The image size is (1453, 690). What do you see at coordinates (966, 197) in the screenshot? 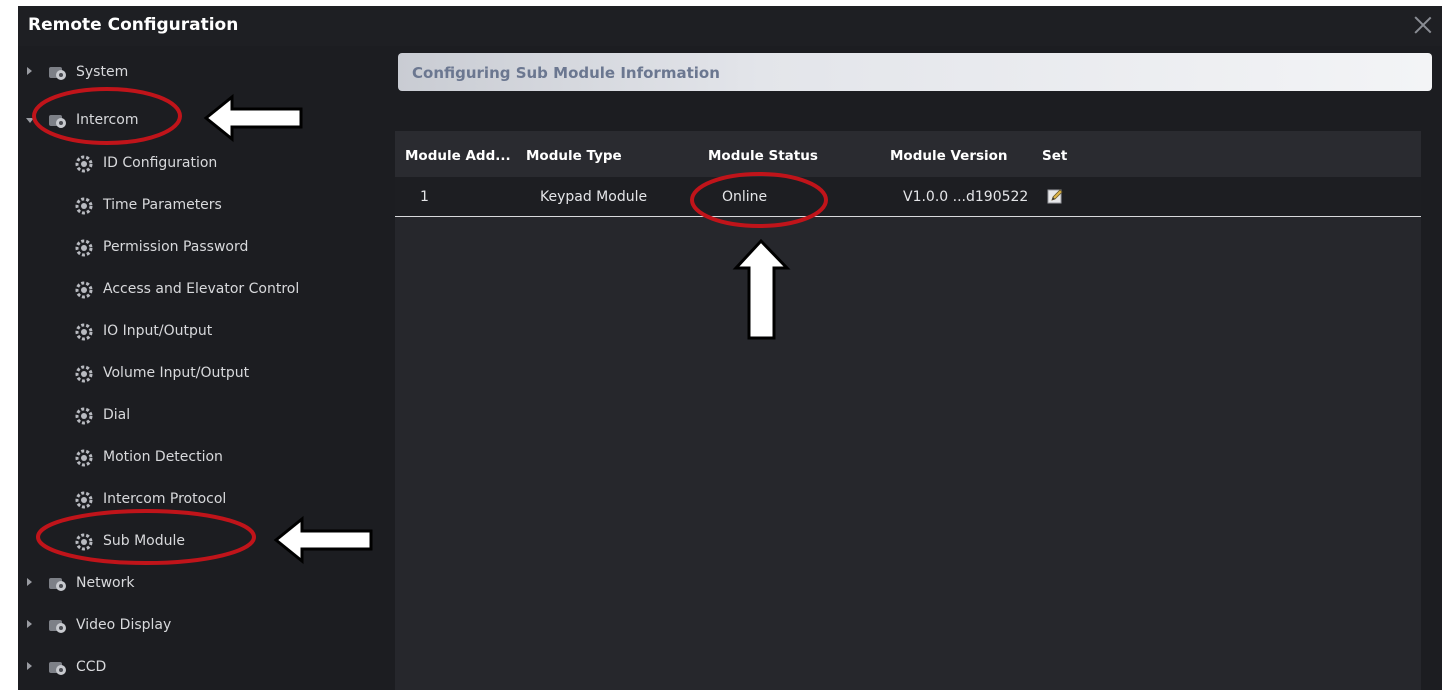
I see `cell-module-version: V1.0.0 ...d190522` at bounding box center [966, 197].